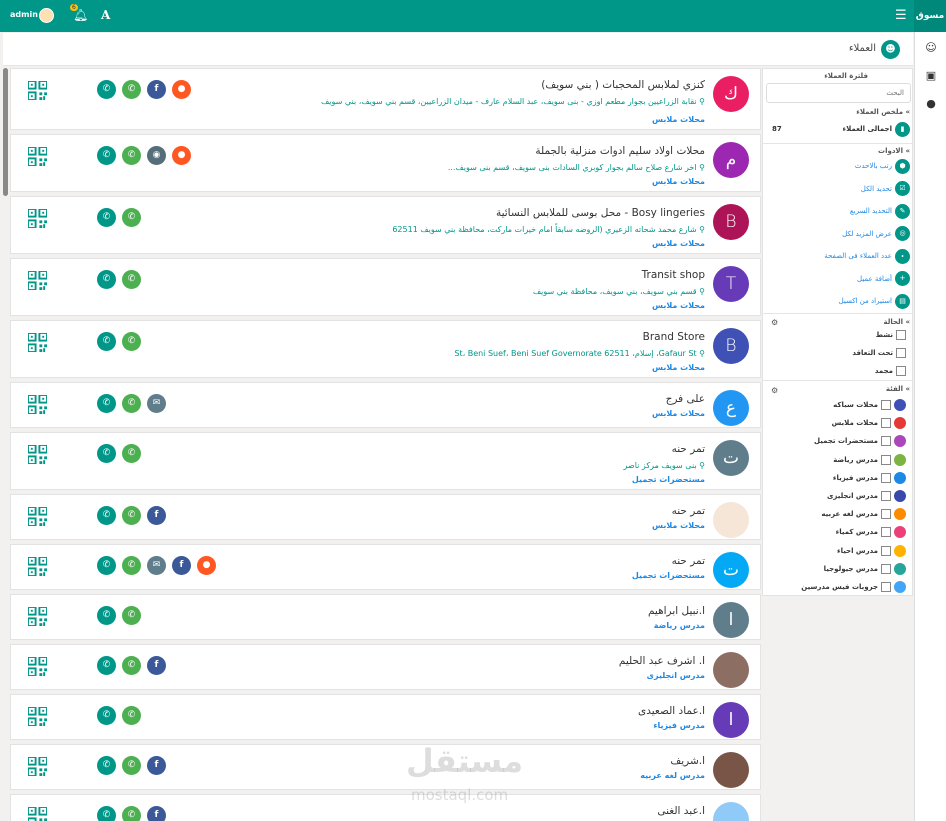 Image resolution: width=946 pixels, height=821 pixels. What do you see at coordinates (80, 15) in the screenshot?
I see `bell-icon: 🔔︎` at bounding box center [80, 15].